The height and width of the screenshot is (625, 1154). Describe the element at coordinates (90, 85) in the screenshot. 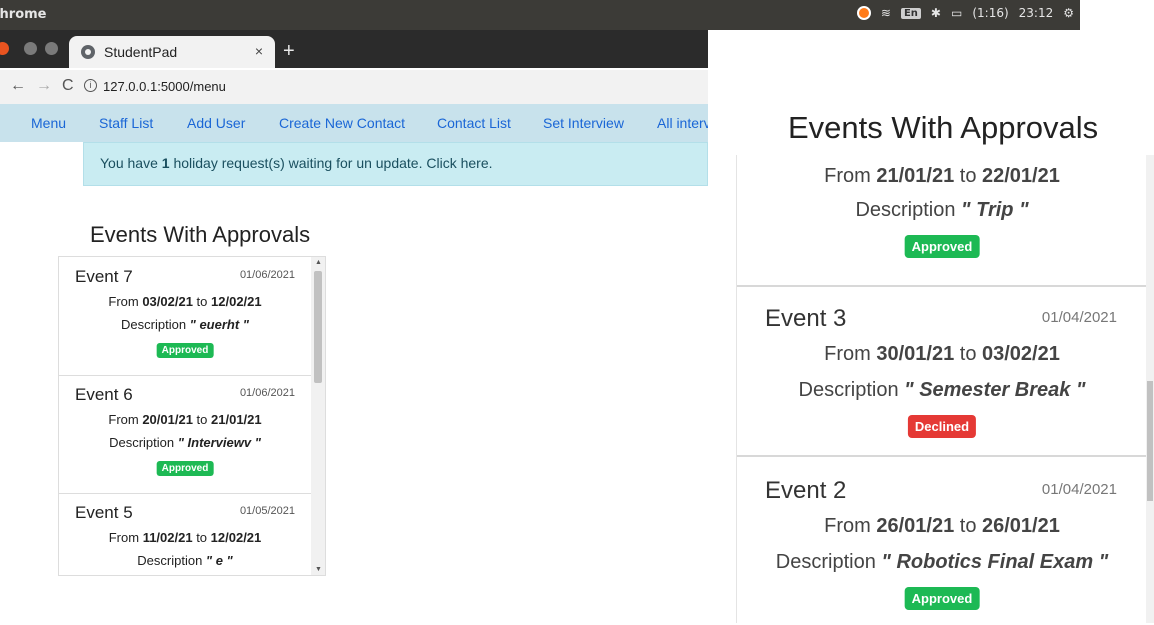

I see `site-info-icon: i` at that location.